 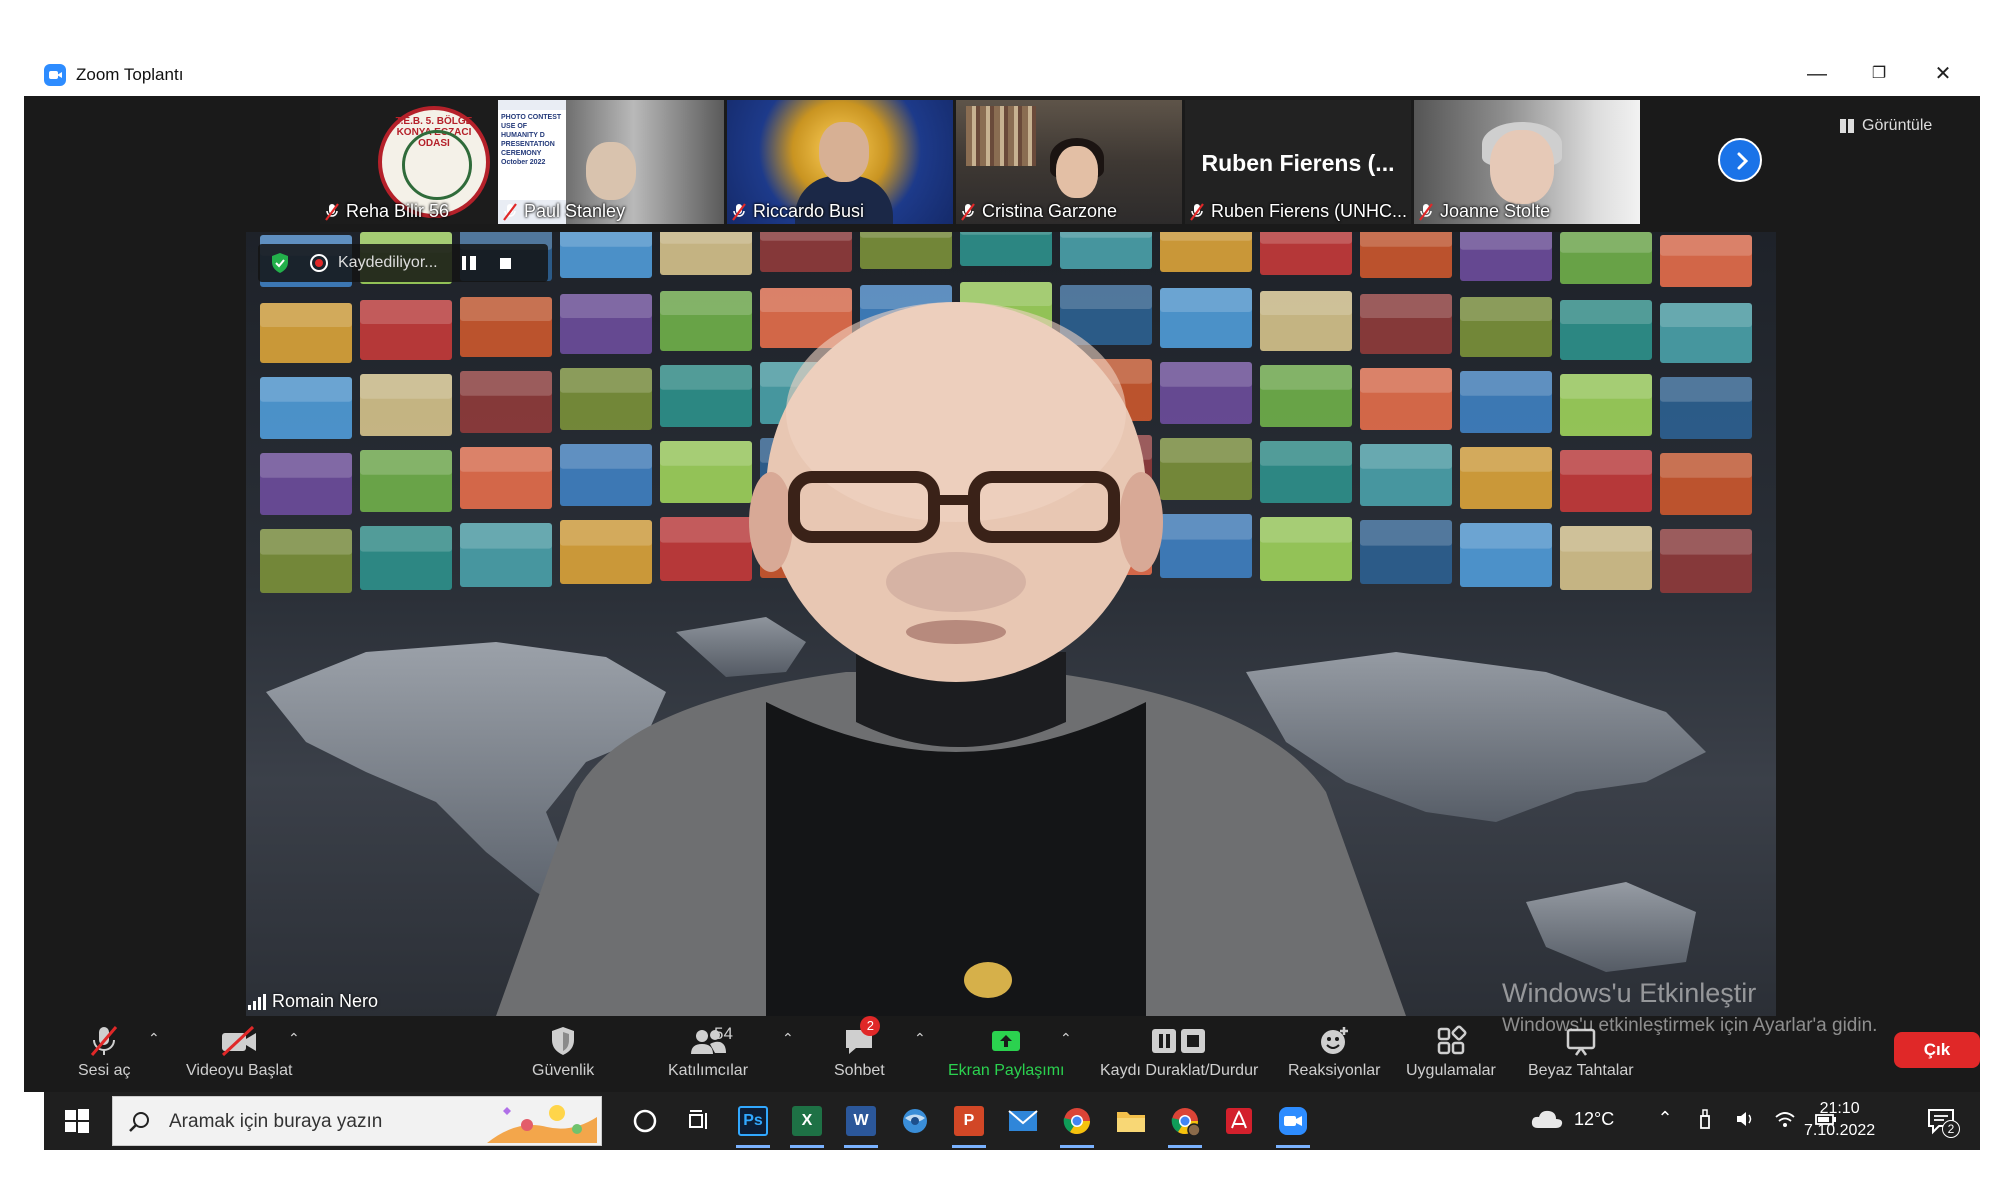 I want to click on video-off-icon, so click(x=239, y=1041).